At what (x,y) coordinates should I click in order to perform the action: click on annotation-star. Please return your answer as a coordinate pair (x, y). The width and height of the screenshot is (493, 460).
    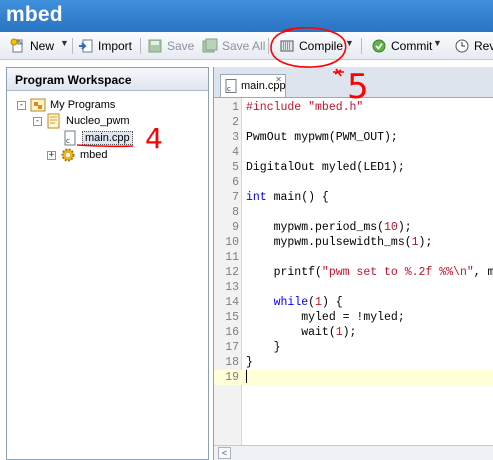
    Looking at the image, I should click on (338, 72).